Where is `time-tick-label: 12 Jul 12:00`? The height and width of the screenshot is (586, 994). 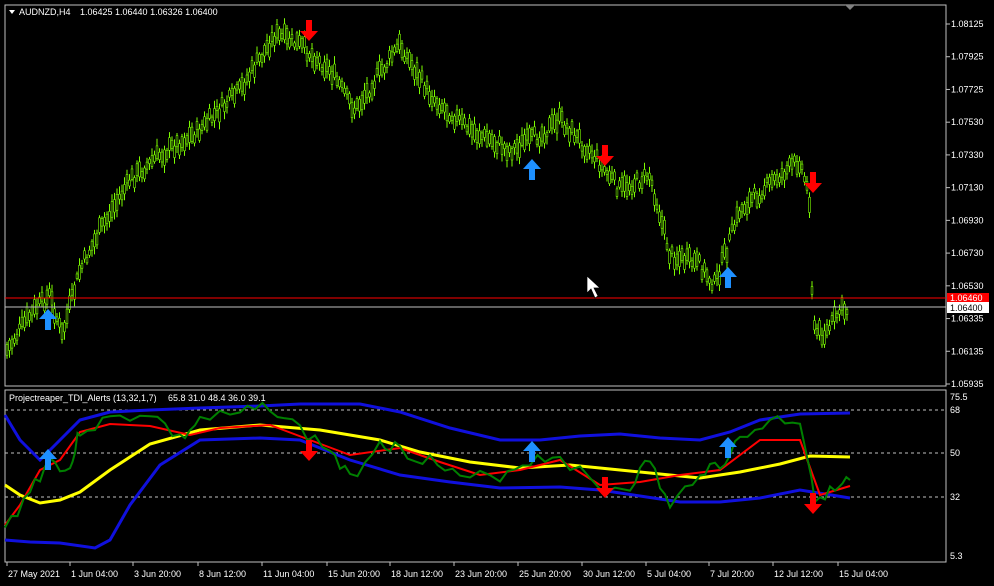 time-tick-label: 12 Jul 12:00 is located at coordinates (798, 574).